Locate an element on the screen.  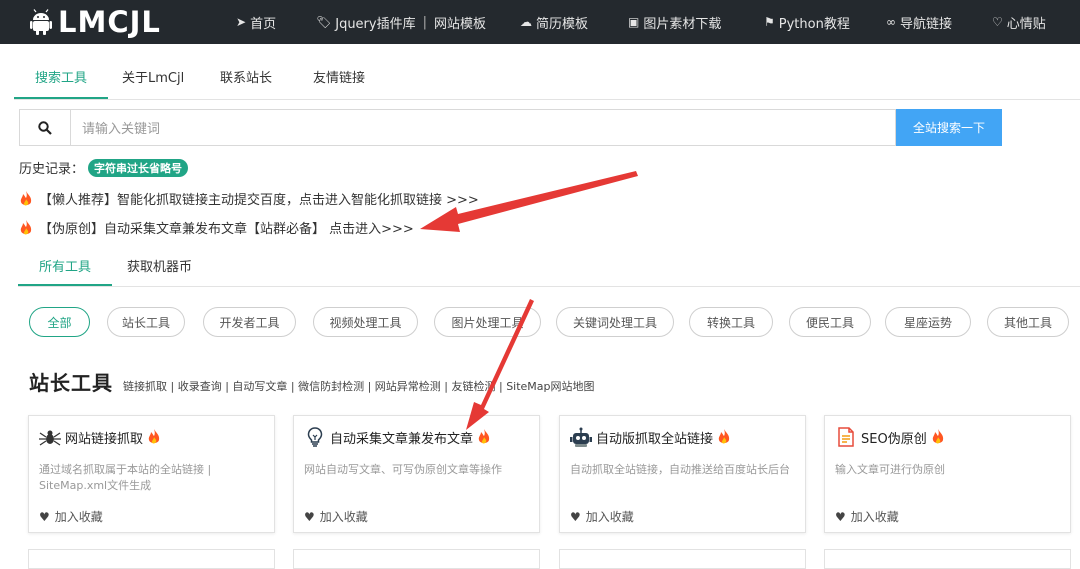
paper-plane-icon: ➤ is located at coordinates (241, 22).